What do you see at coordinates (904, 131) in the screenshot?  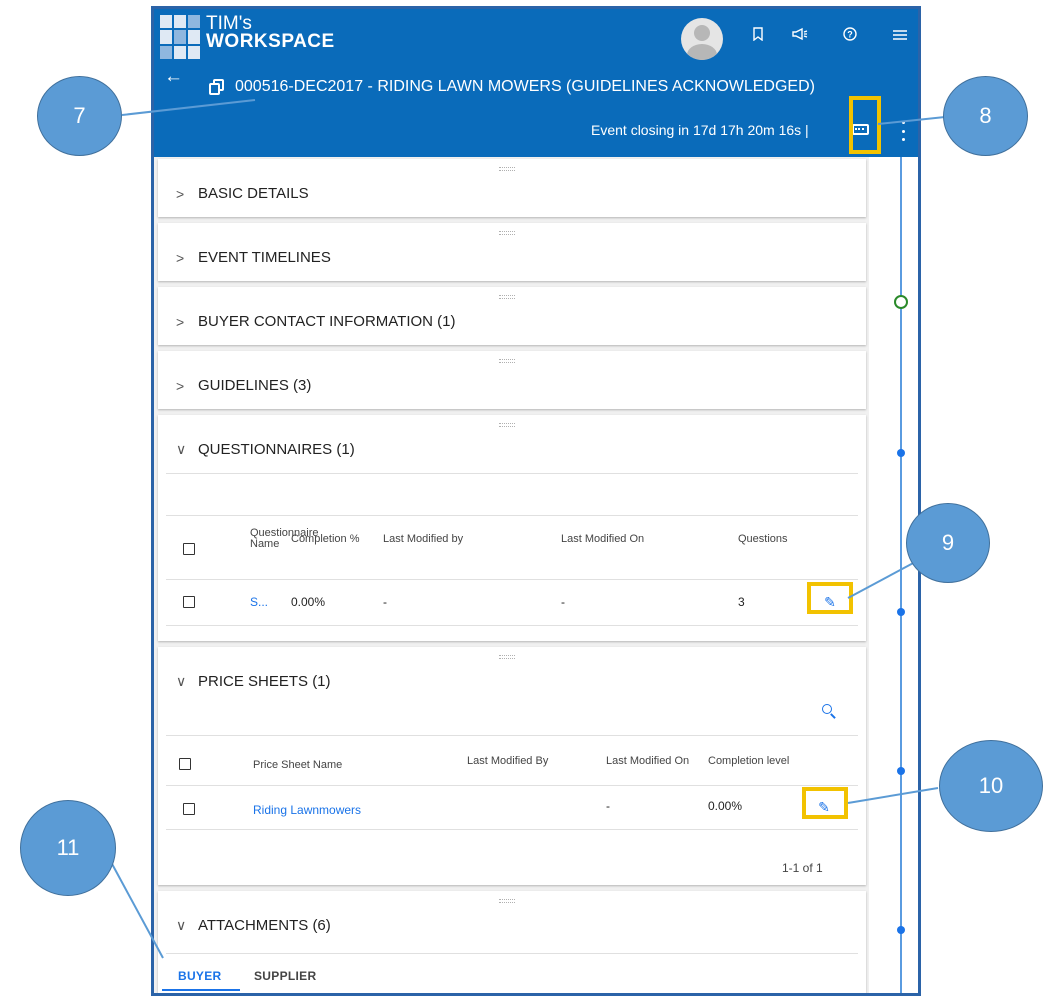 I see `more-vertical-icon` at bounding box center [904, 131].